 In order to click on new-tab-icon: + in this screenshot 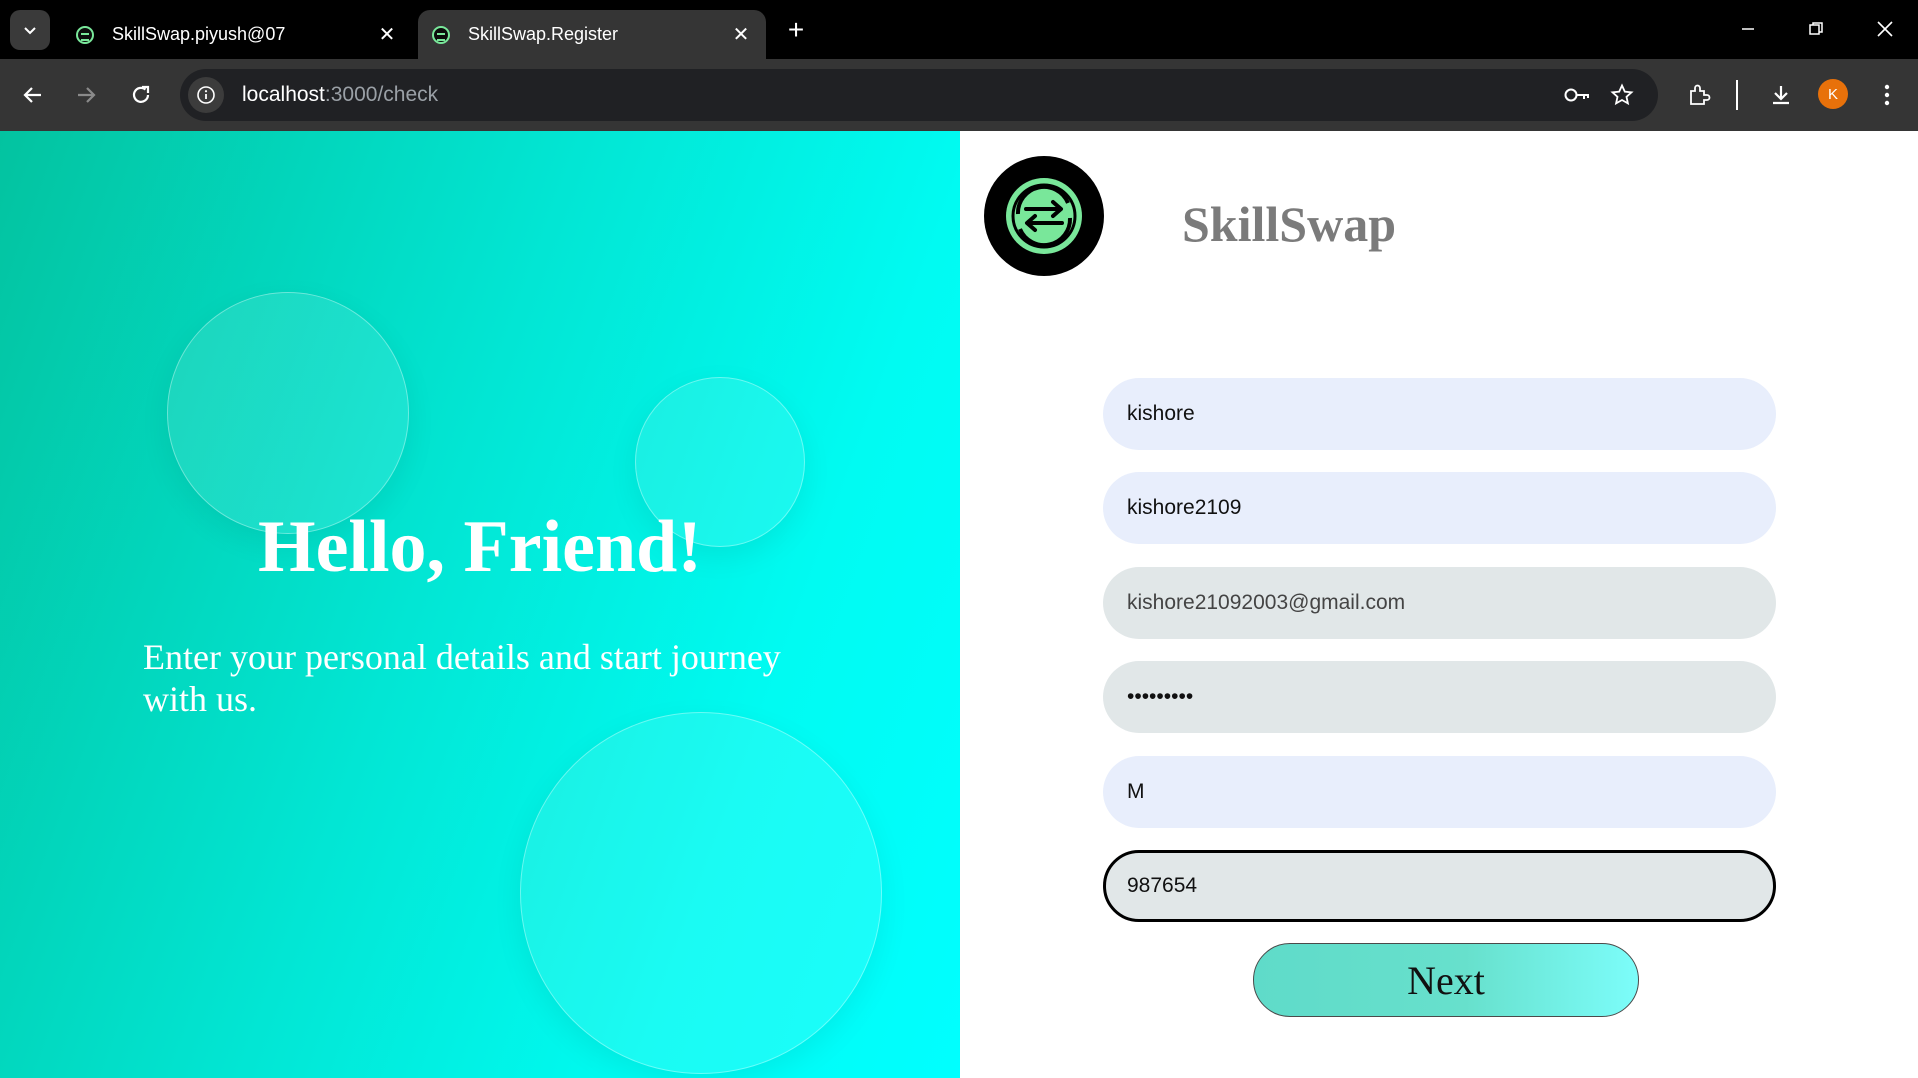, I will do `click(796, 30)`.